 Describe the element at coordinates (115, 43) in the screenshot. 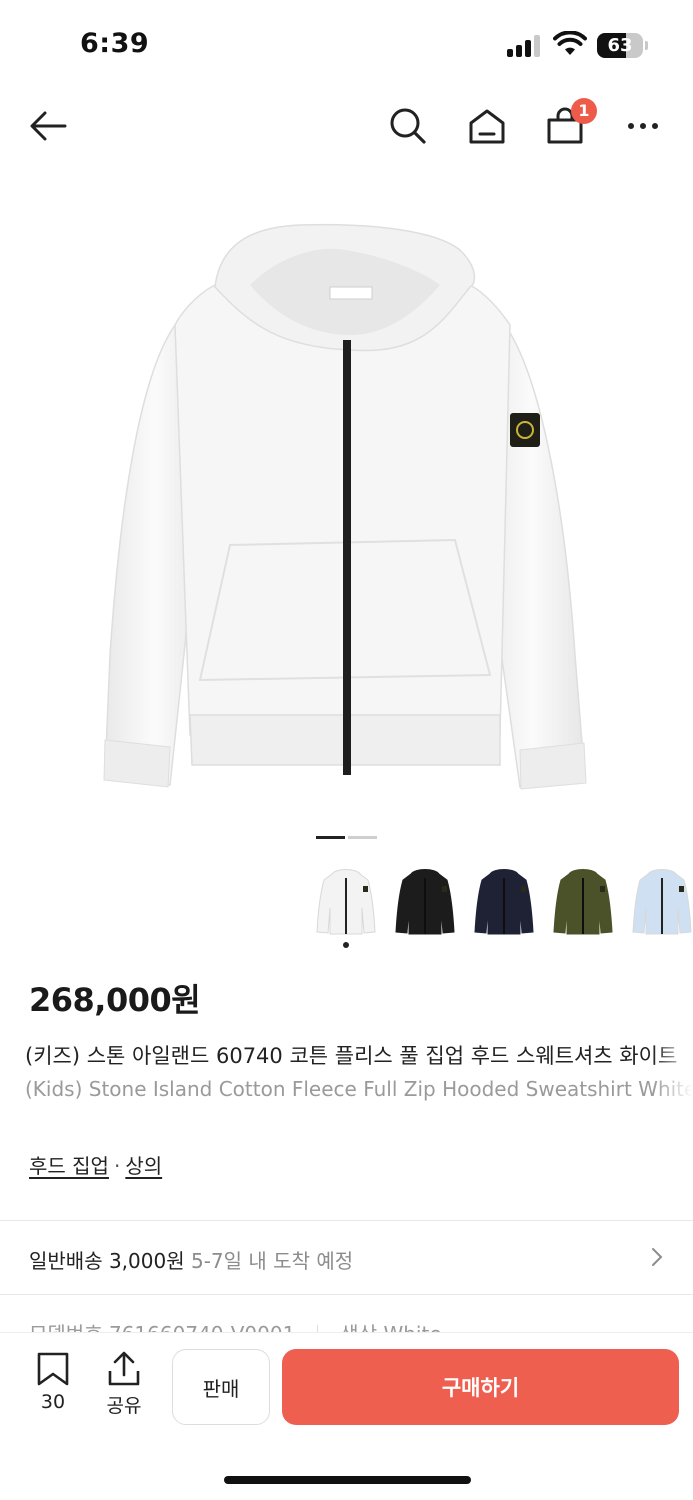

I see `status-time: 6:39` at that location.